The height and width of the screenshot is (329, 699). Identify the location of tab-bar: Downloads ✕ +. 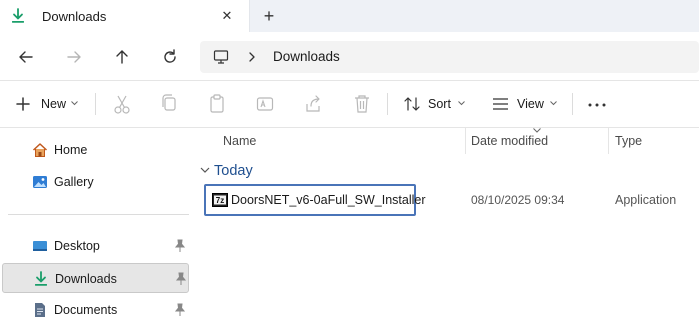
(349, 16).